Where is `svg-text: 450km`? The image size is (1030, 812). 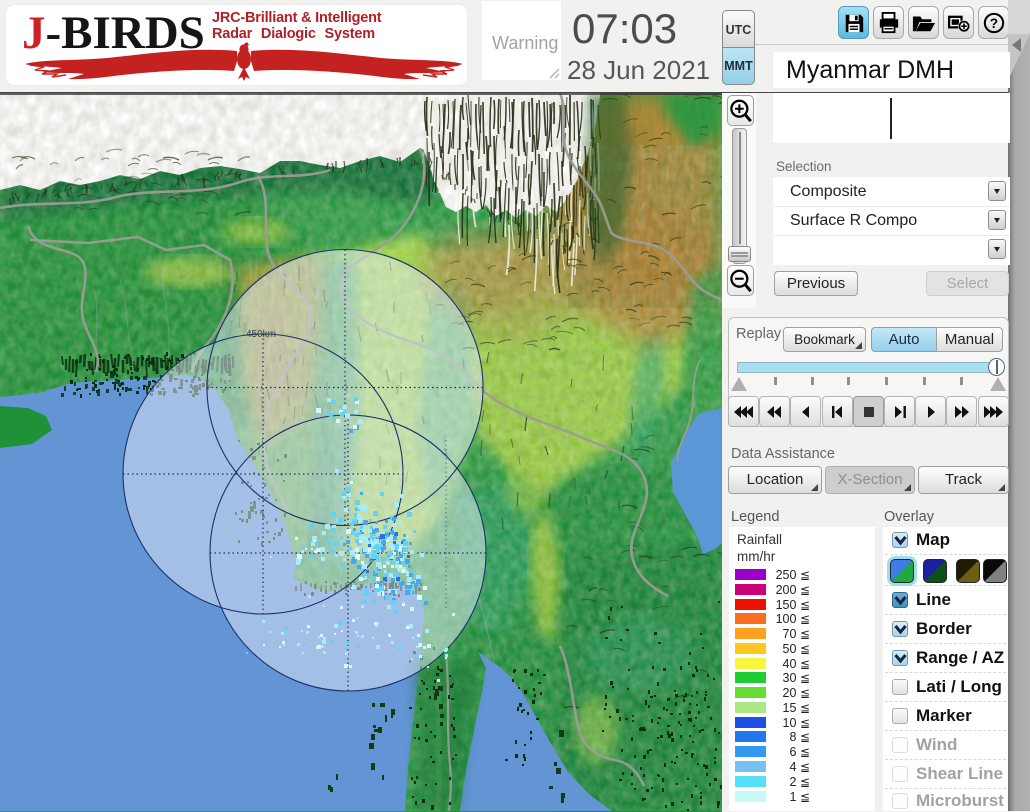
svg-text: 450km is located at coordinates (261, 334).